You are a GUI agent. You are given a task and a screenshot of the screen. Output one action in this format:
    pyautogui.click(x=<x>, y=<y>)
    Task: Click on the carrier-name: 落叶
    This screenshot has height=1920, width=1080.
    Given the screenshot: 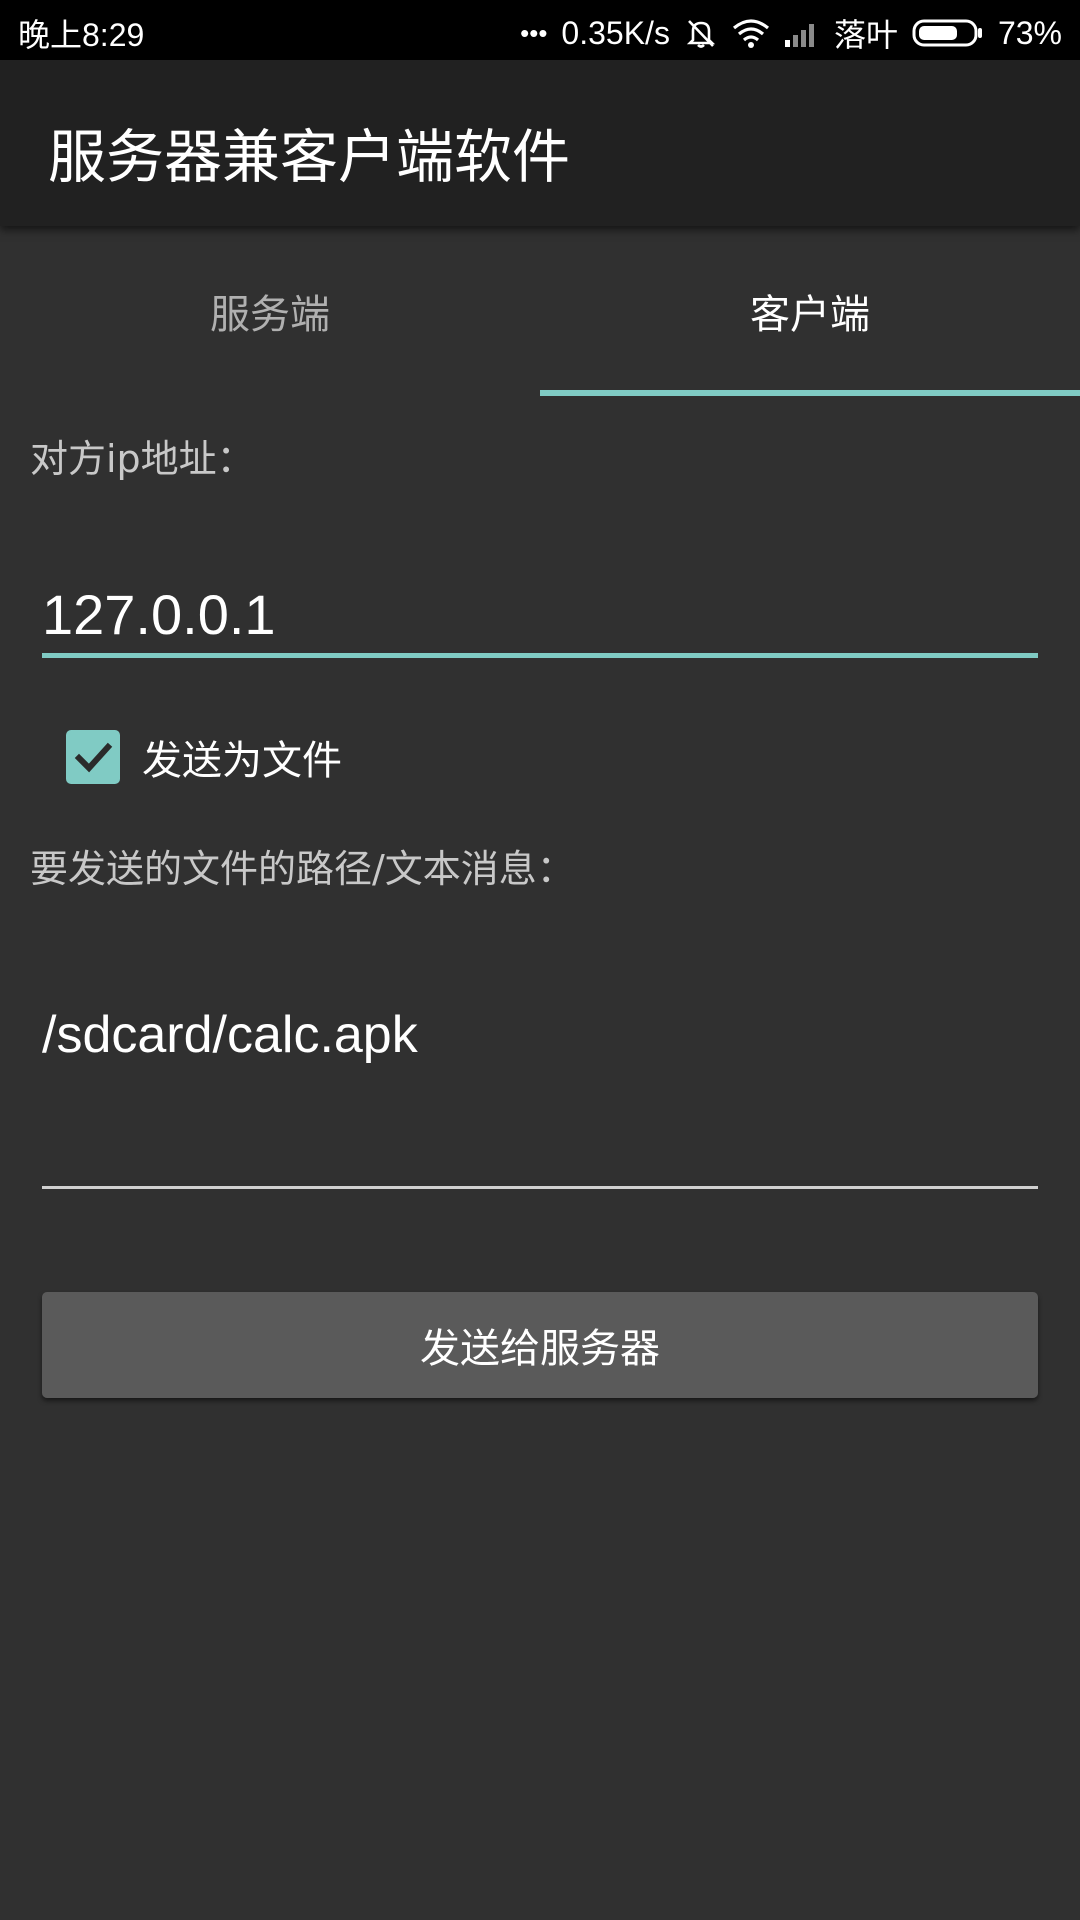 What is the action you would take?
    pyautogui.click(x=865, y=35)
    